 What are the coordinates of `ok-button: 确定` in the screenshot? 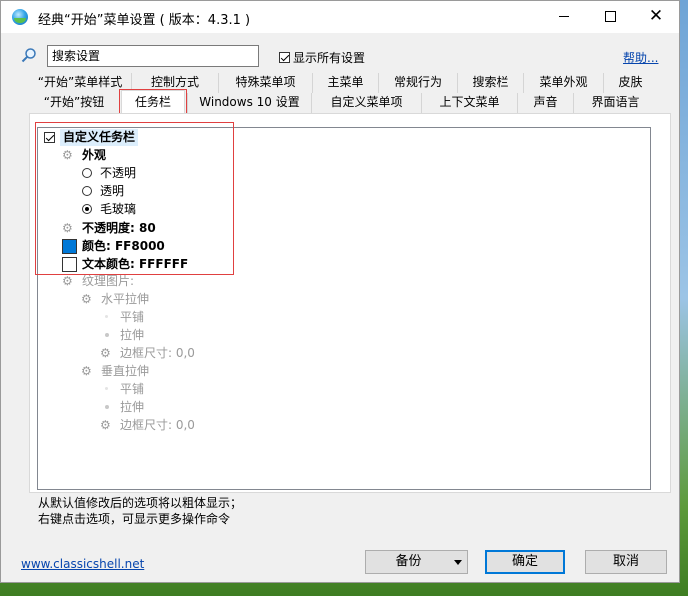 It's located at (525, 562).